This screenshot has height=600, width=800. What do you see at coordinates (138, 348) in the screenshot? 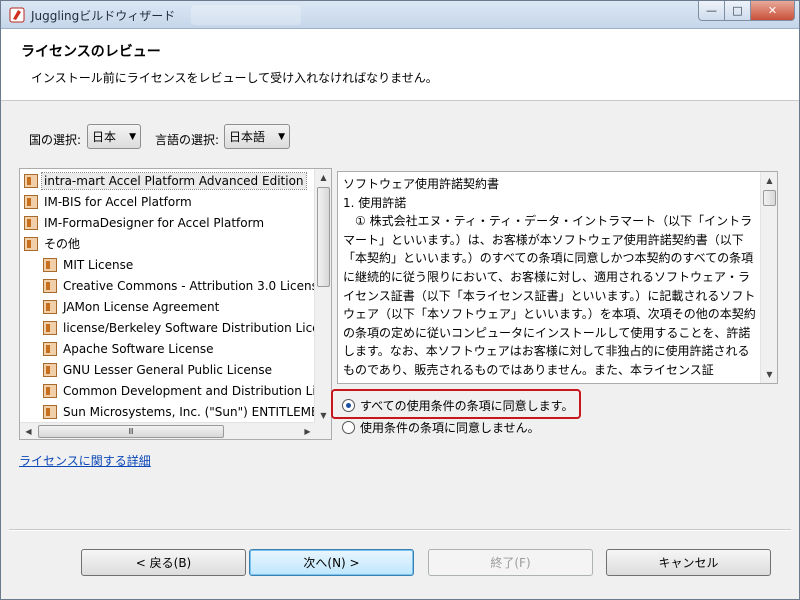
I see `tree-item-label: Apache Software License` at bounding box center [138, 348].